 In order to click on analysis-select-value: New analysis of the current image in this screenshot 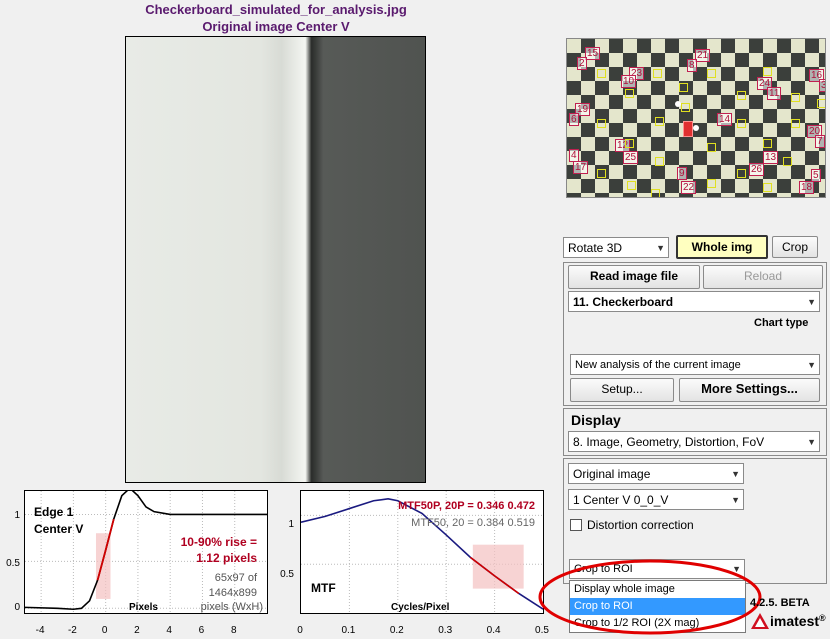, I will do `click(658, 365)`.